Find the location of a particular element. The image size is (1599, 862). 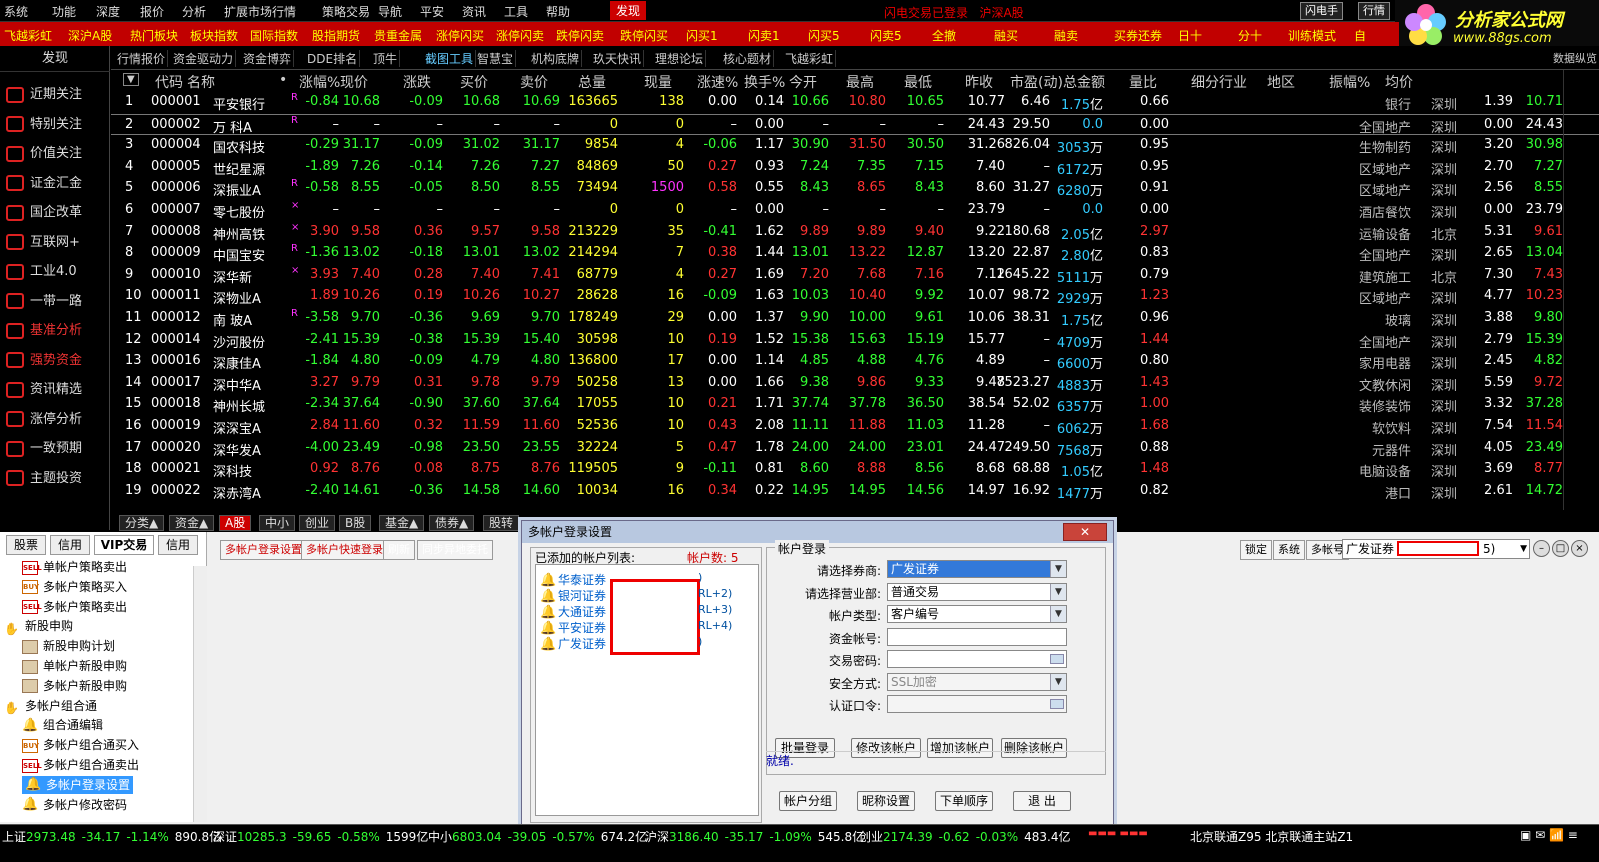

trade-tab-2: VIP交易 is located at coordinates (124, 545).